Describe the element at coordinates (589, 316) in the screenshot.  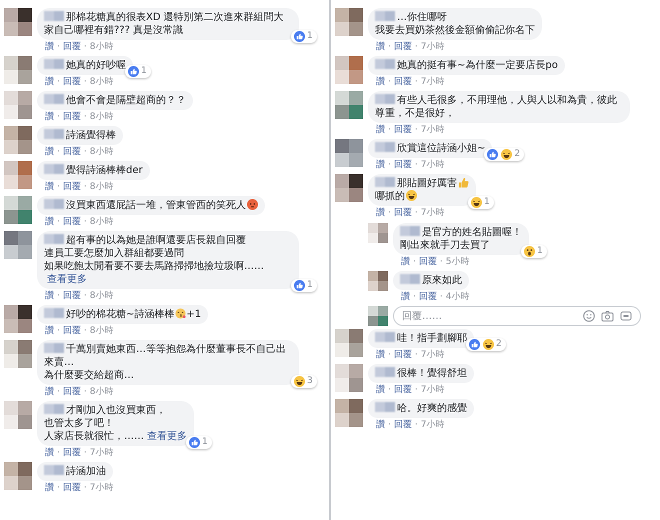
I see `emoji-icon` at that location.